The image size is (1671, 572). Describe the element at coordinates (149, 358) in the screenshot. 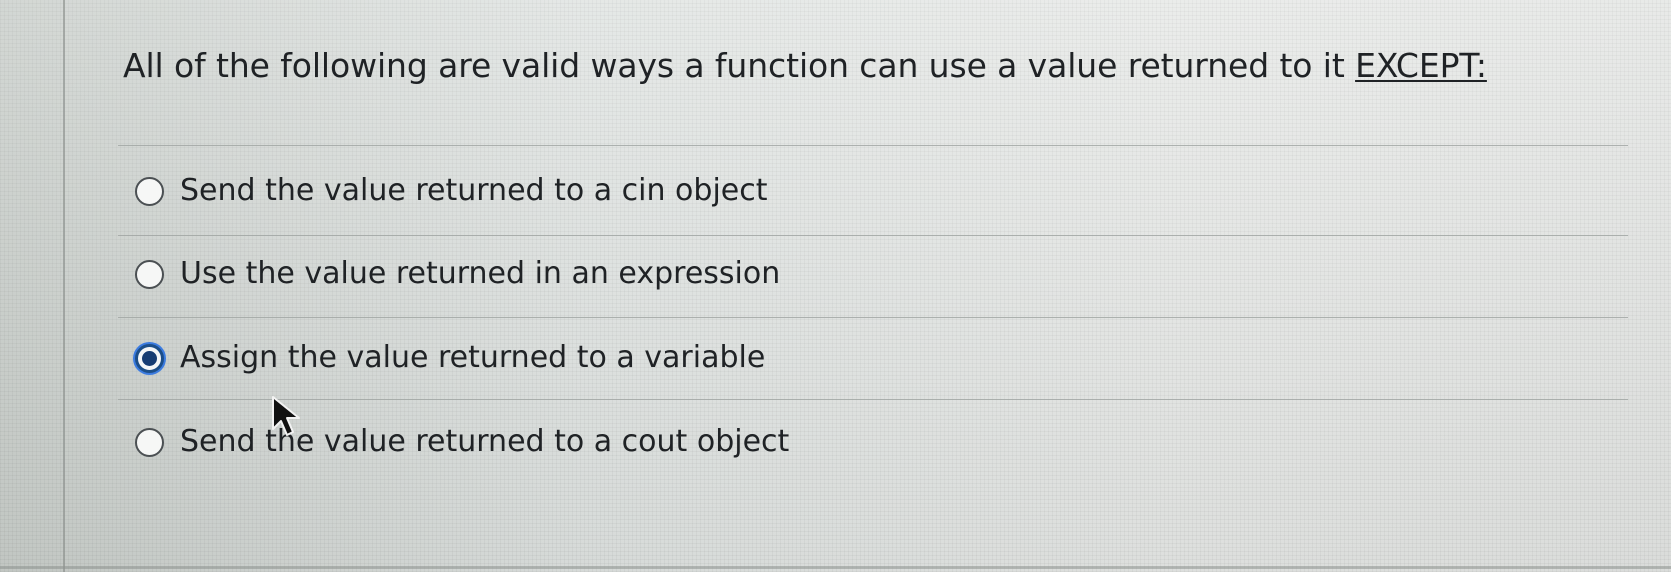

I see `selected-radio-button-icon` at that location.